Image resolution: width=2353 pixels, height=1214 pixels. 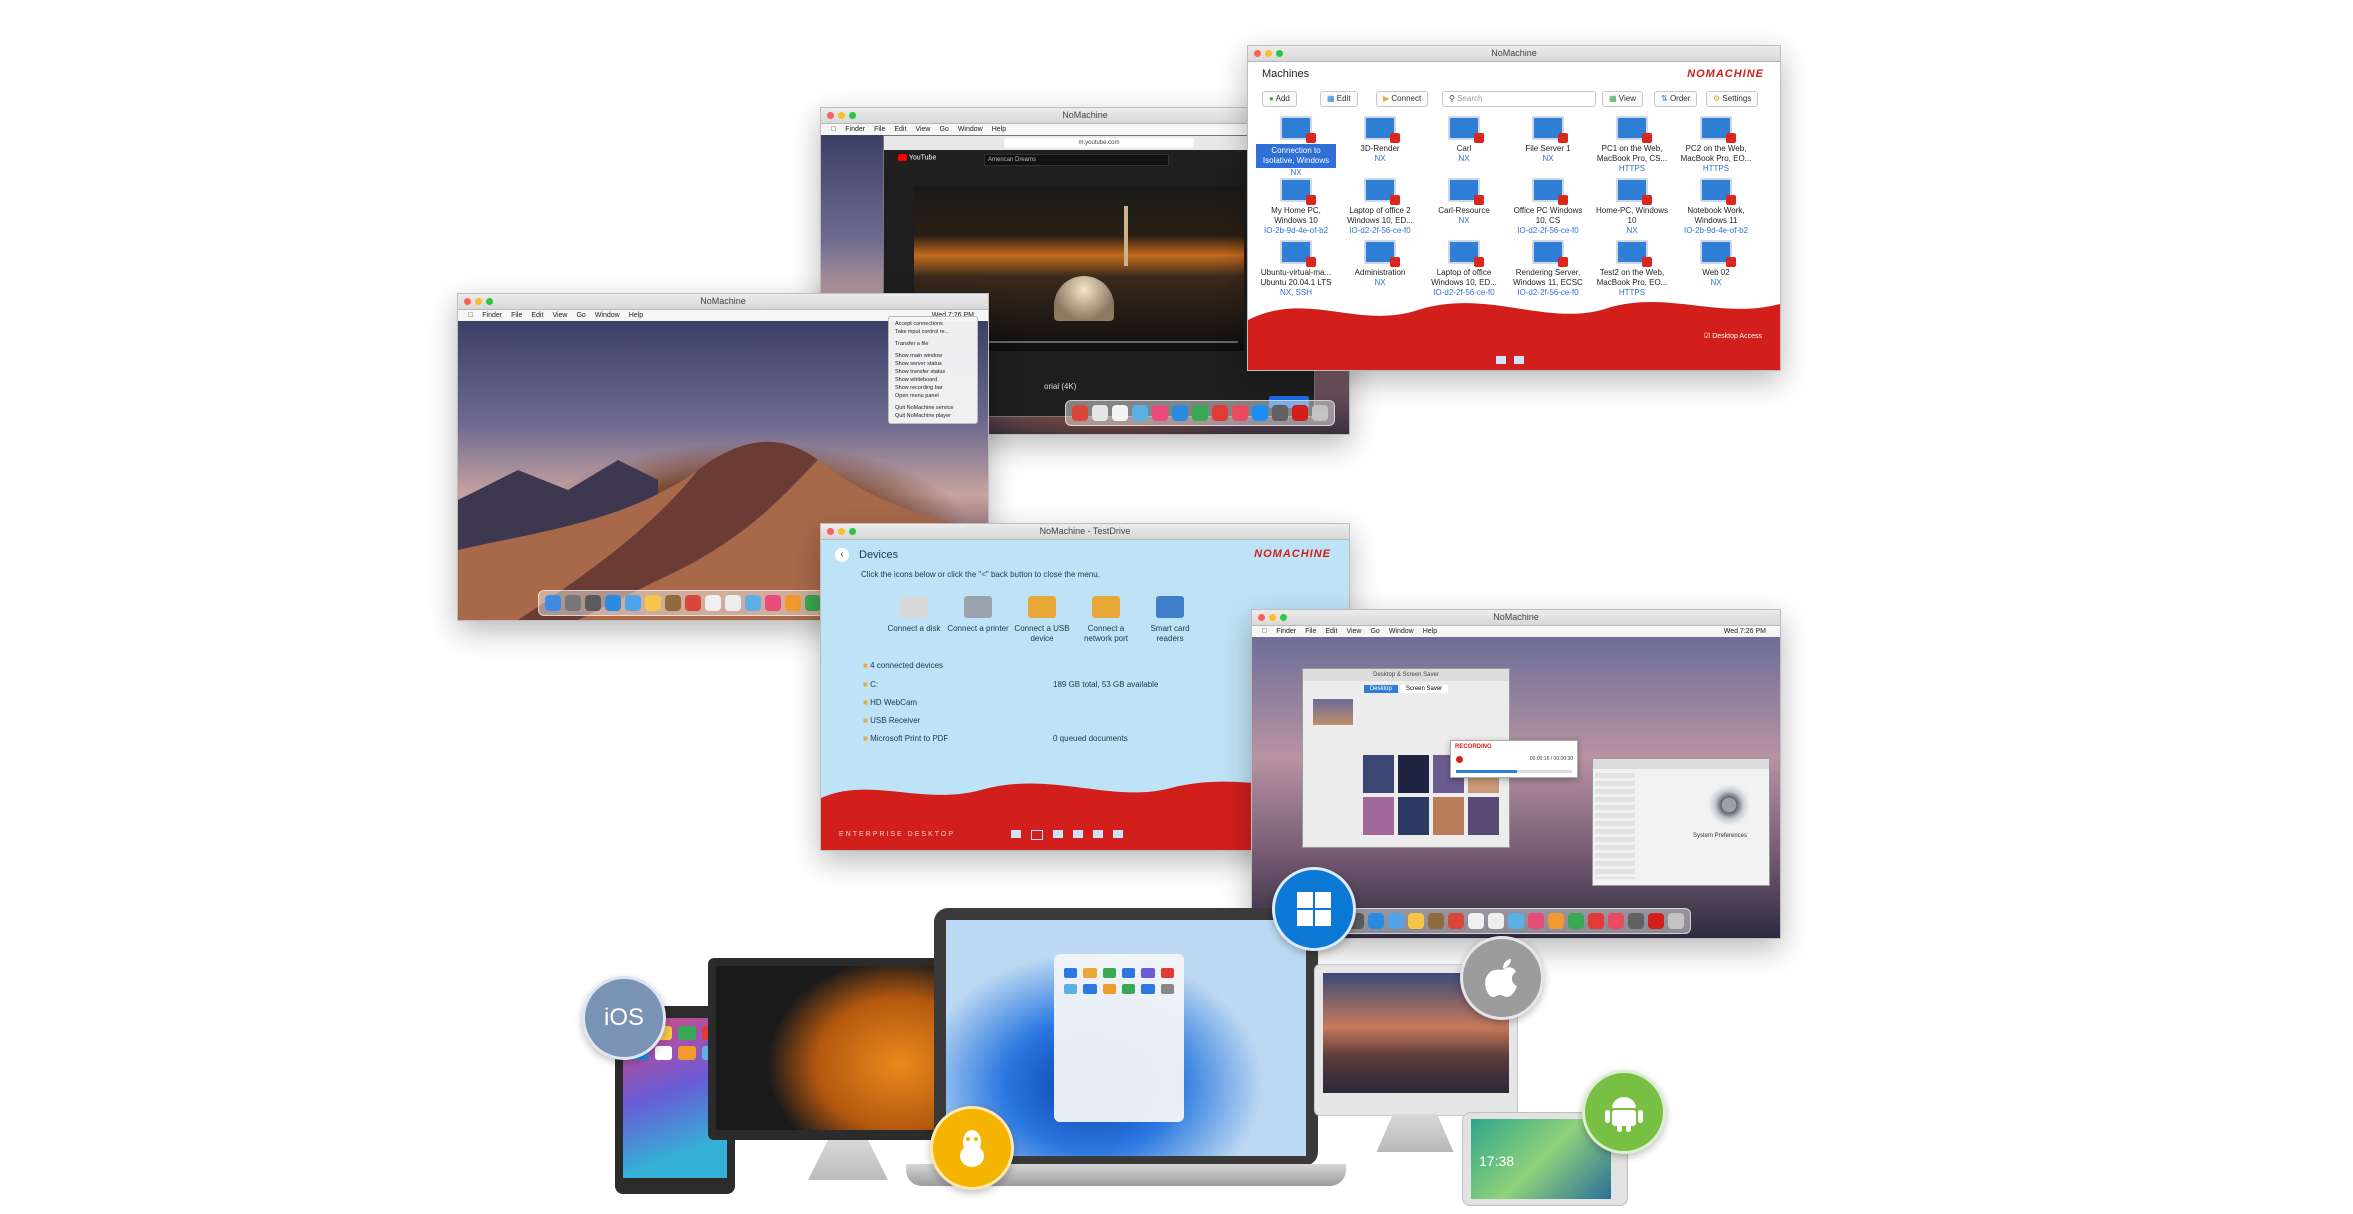 What do you see at coordinates (1119, 1038) in the screenshot?
I see `start-menu` at bounding box center [1119, 1038].